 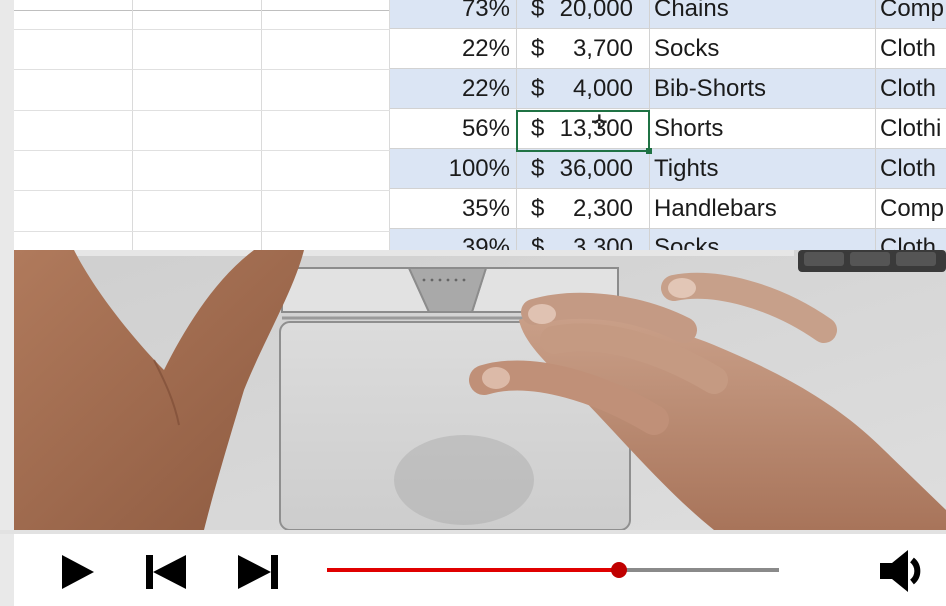 I want to click on play-button, so click(x=78, y=574).